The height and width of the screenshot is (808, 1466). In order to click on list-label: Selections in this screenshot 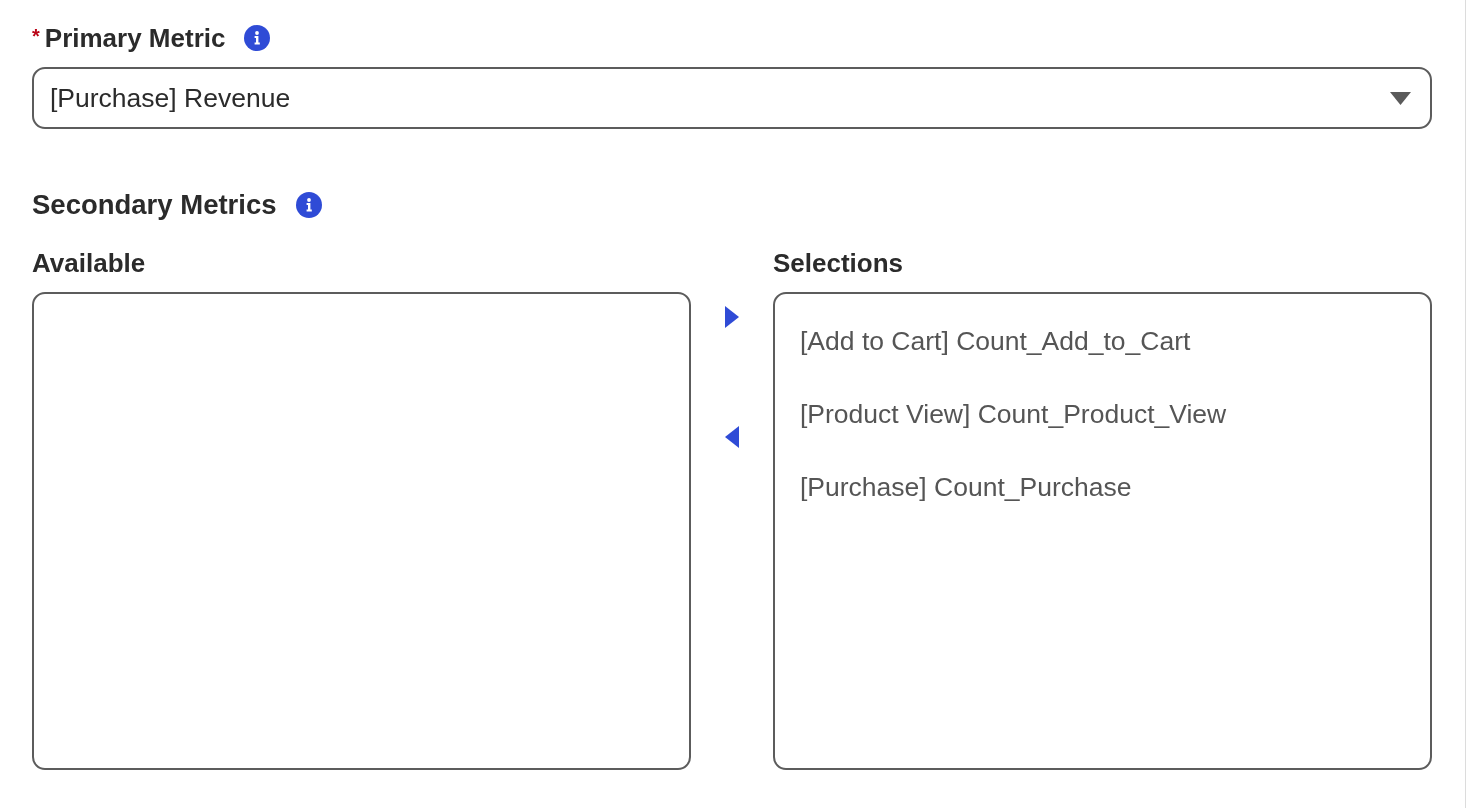, I will do `click(838, 263)`.